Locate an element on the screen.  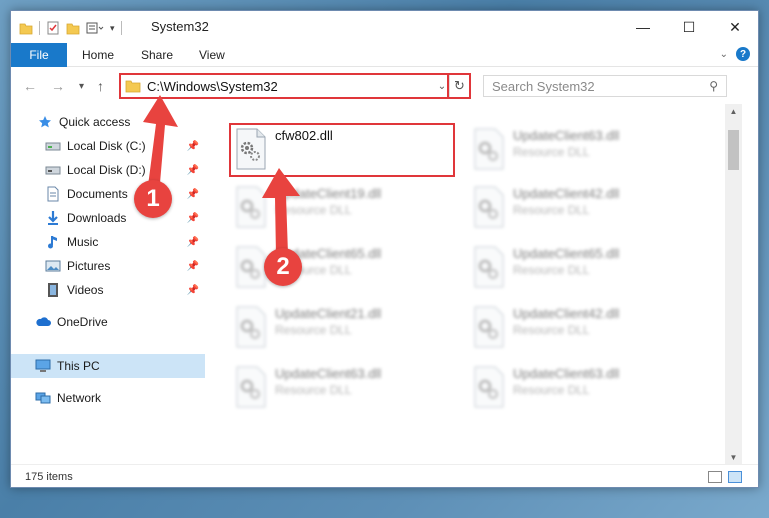
step-2-badge: 2 is located at coordinates (283, 267).